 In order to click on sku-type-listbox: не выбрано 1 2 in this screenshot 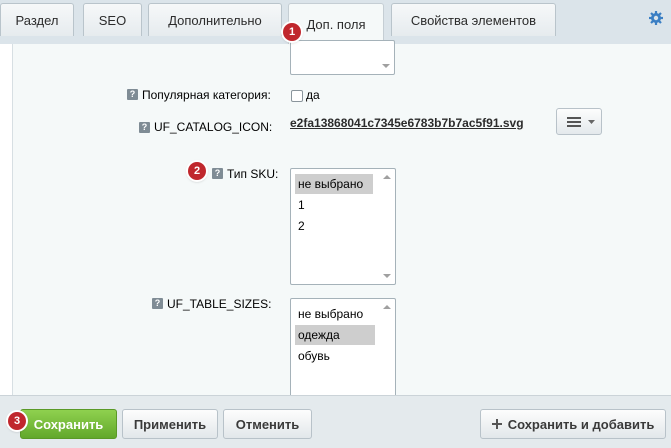, I will do `click(343, 226)`.